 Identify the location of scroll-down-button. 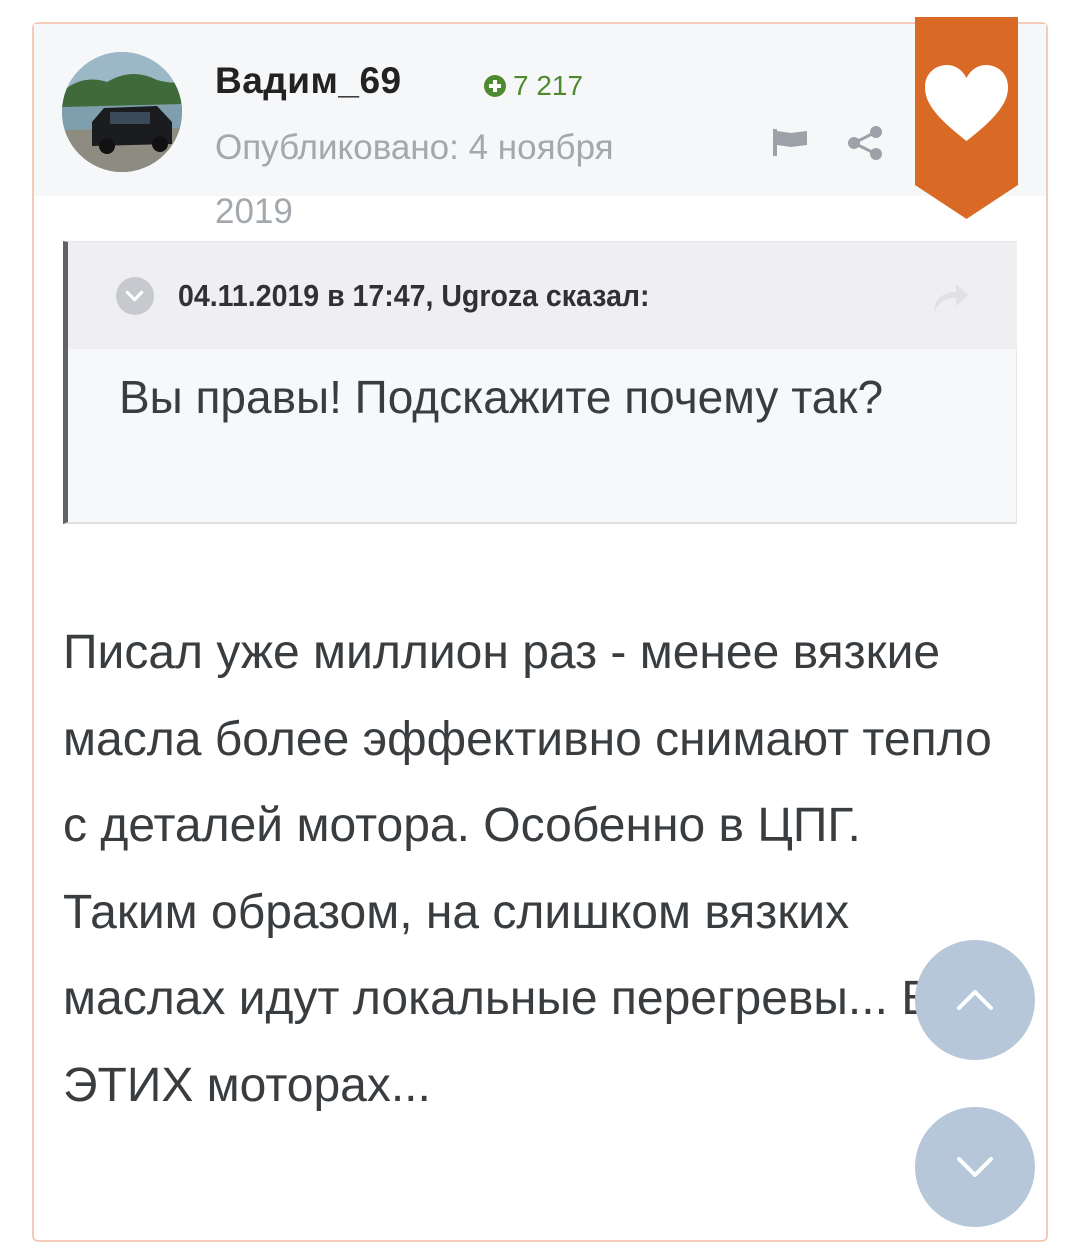
(975, 1167).